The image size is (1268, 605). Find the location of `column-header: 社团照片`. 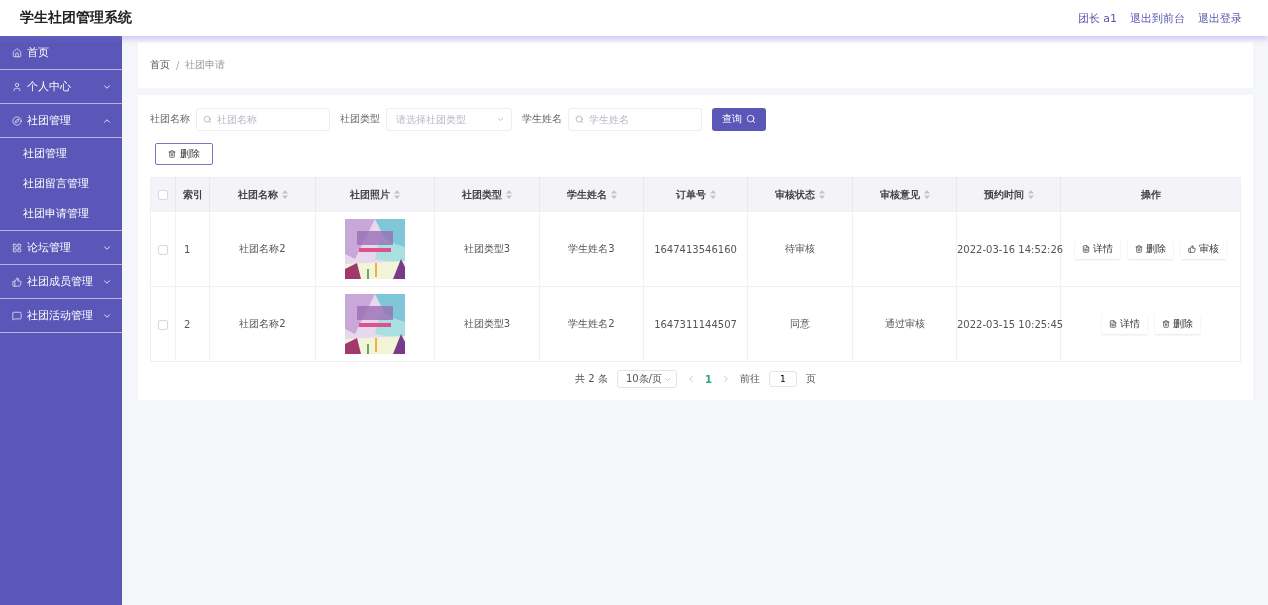

column-header: 社团照片 is located at coordinates (375, 194).